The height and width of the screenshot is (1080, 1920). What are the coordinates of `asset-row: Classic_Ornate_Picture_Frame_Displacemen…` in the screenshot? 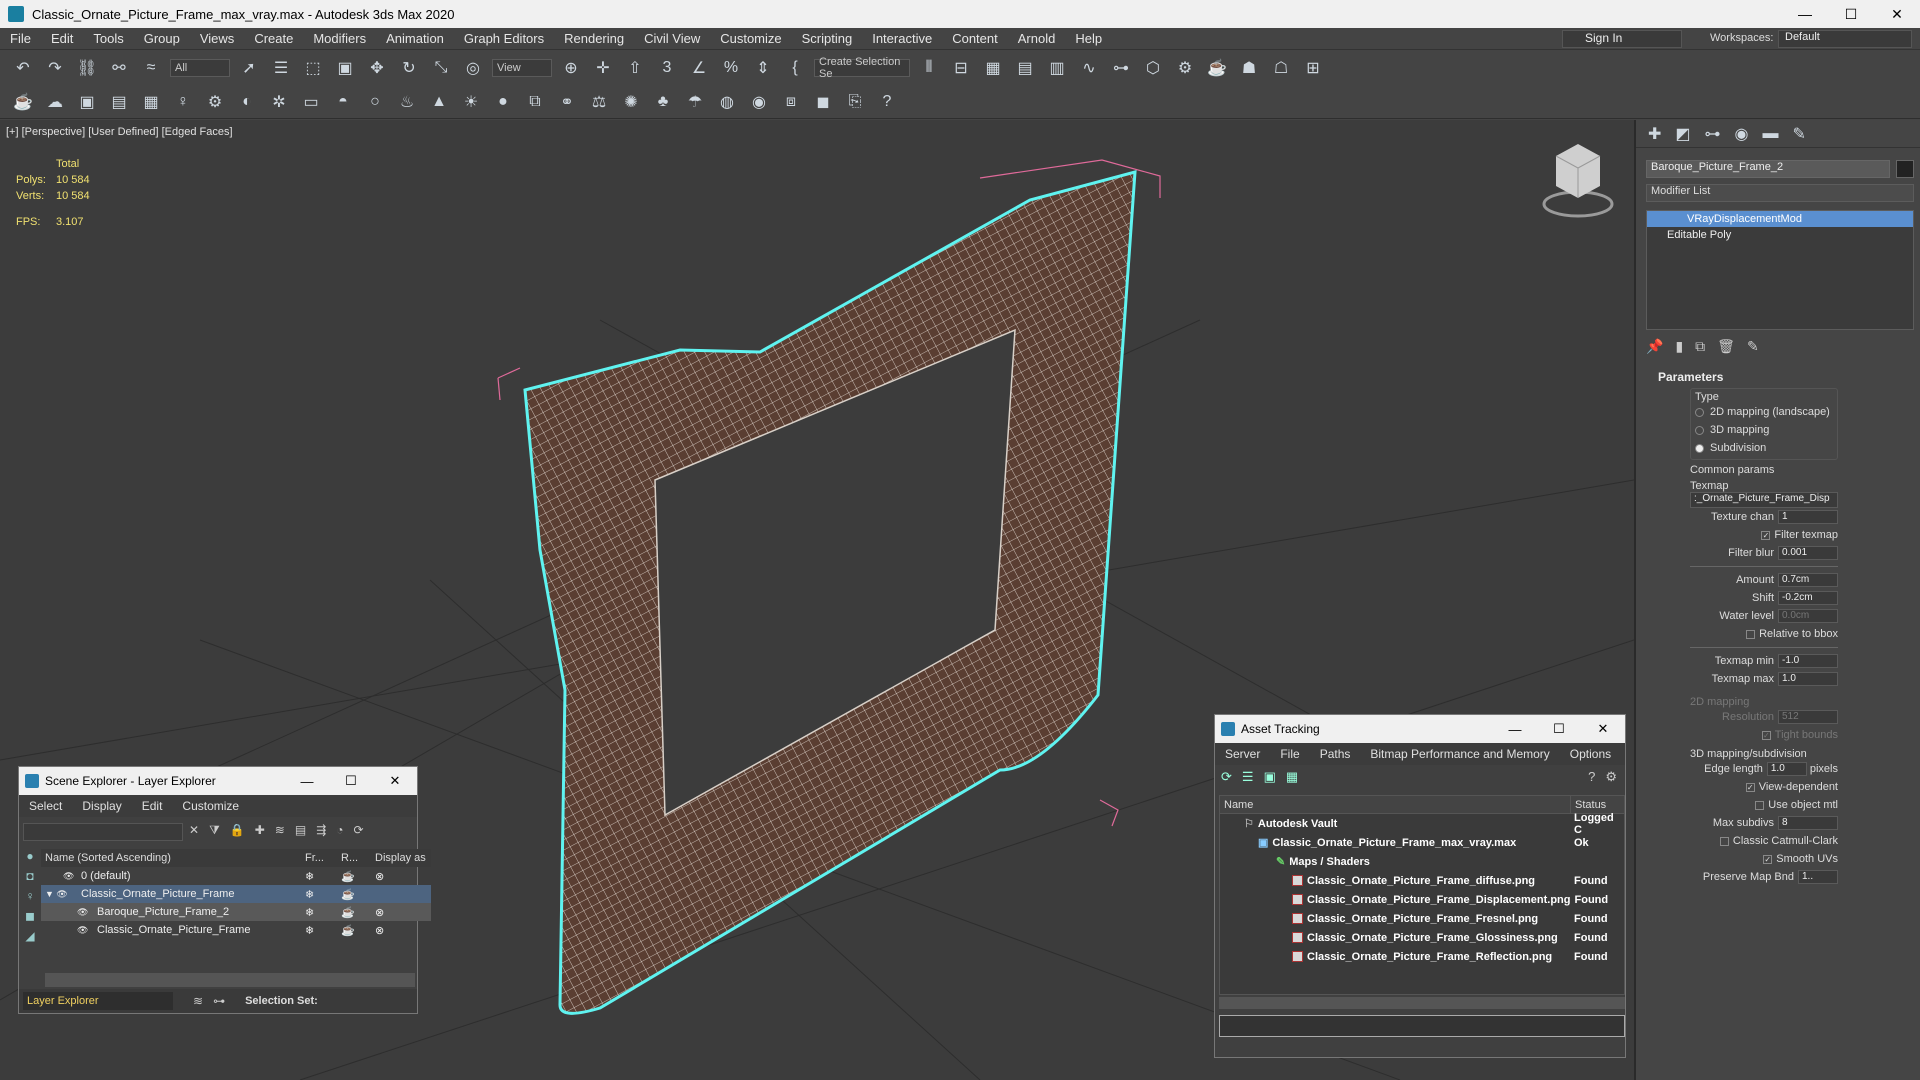 It's located at (1422, 899).